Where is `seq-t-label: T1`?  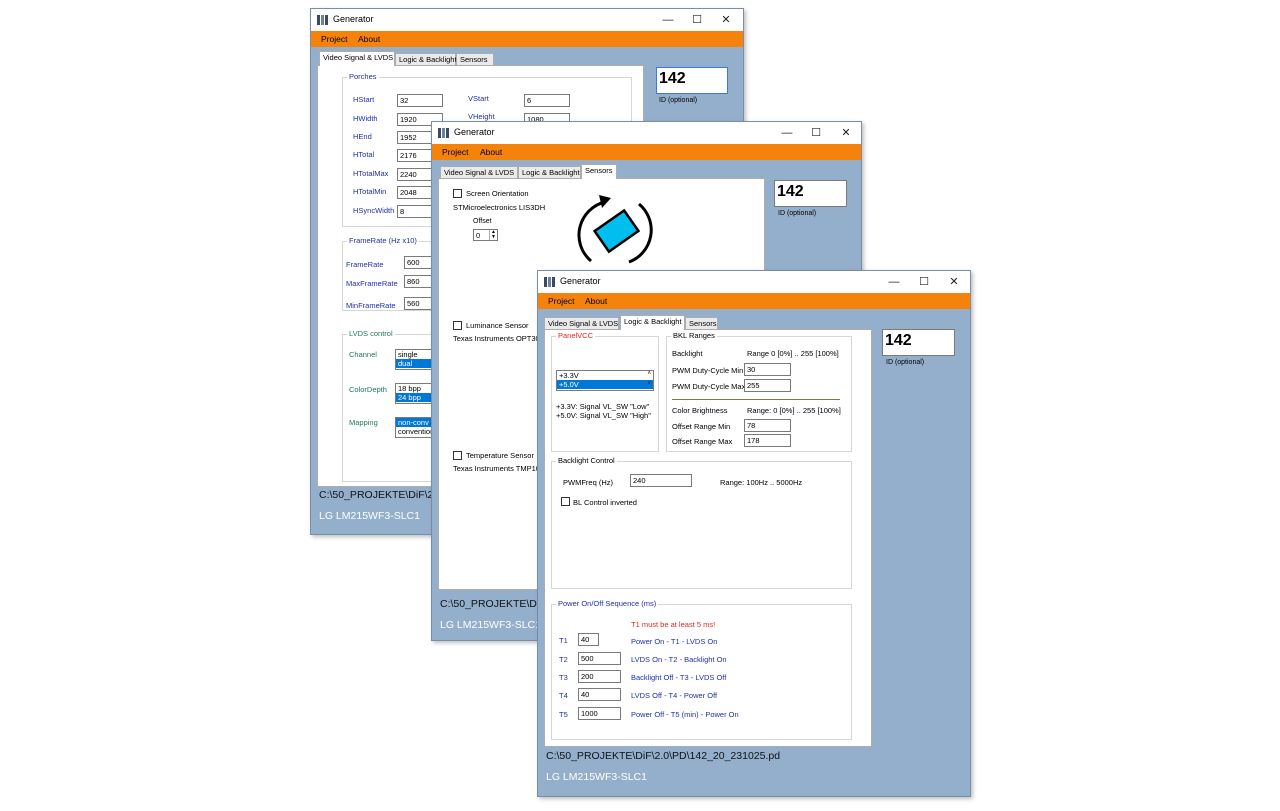 seq-t-label: T1 is located at coordinates (563, 640).